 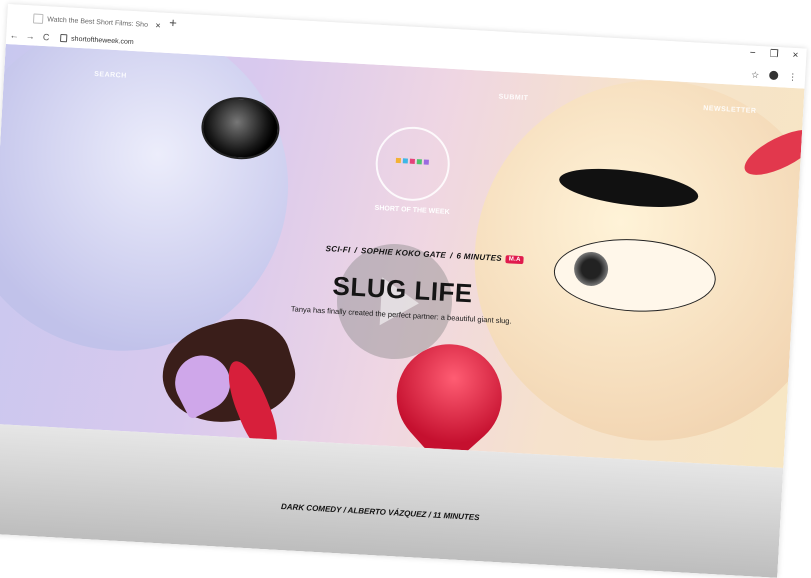 I want to click on browser-menu-icon: ⋮, so click(x=793, y=77).